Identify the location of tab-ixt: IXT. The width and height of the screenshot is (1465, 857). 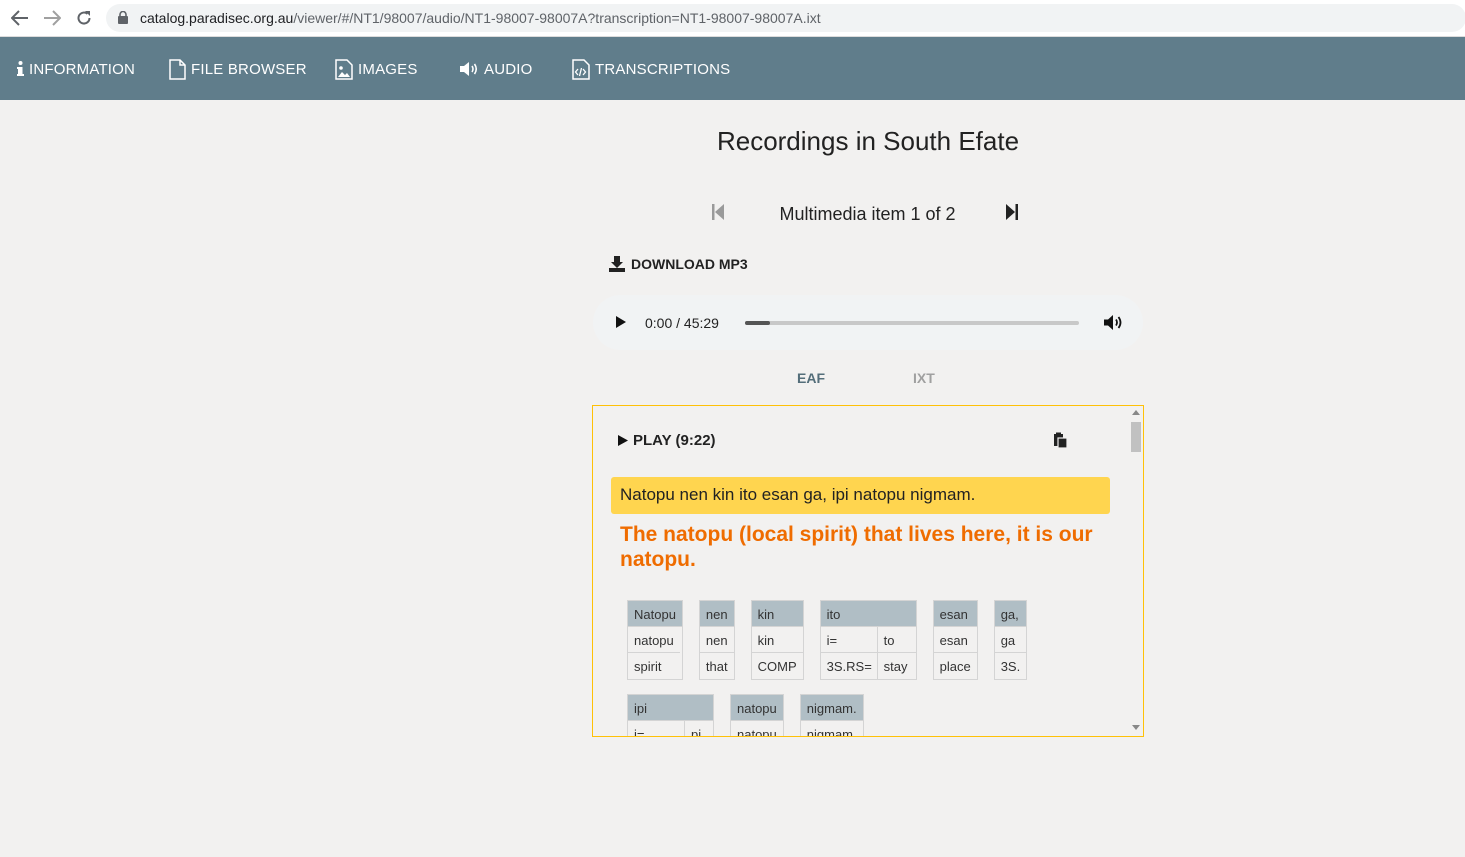
(924, 378).